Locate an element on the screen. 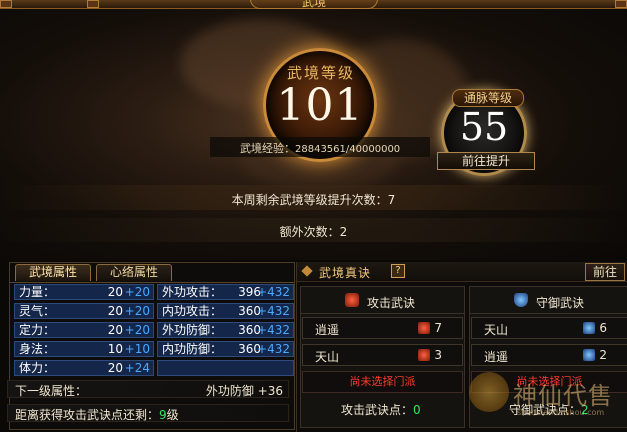 The height and width of the screenshot is (432, 627). stat-cell-empty is located at coordinates (225, 368).